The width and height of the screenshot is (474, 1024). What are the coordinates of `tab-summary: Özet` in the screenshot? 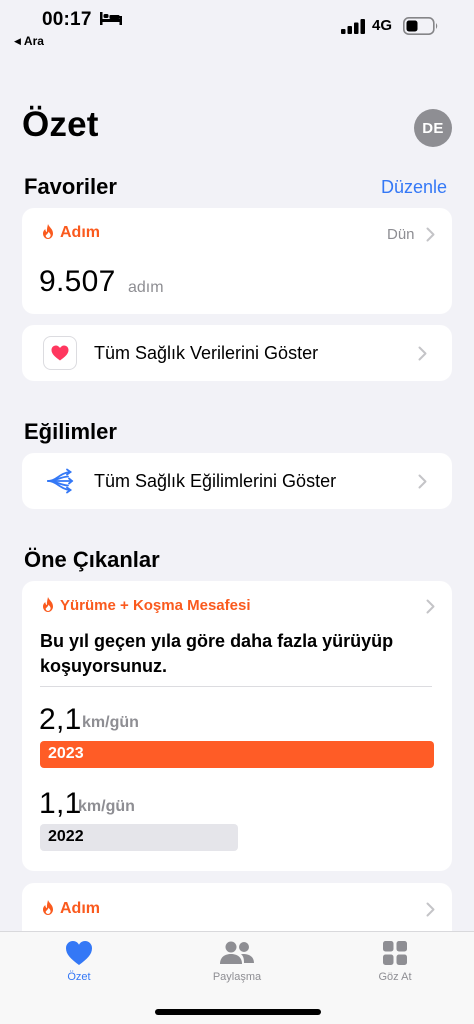 It's located at (79, 961).